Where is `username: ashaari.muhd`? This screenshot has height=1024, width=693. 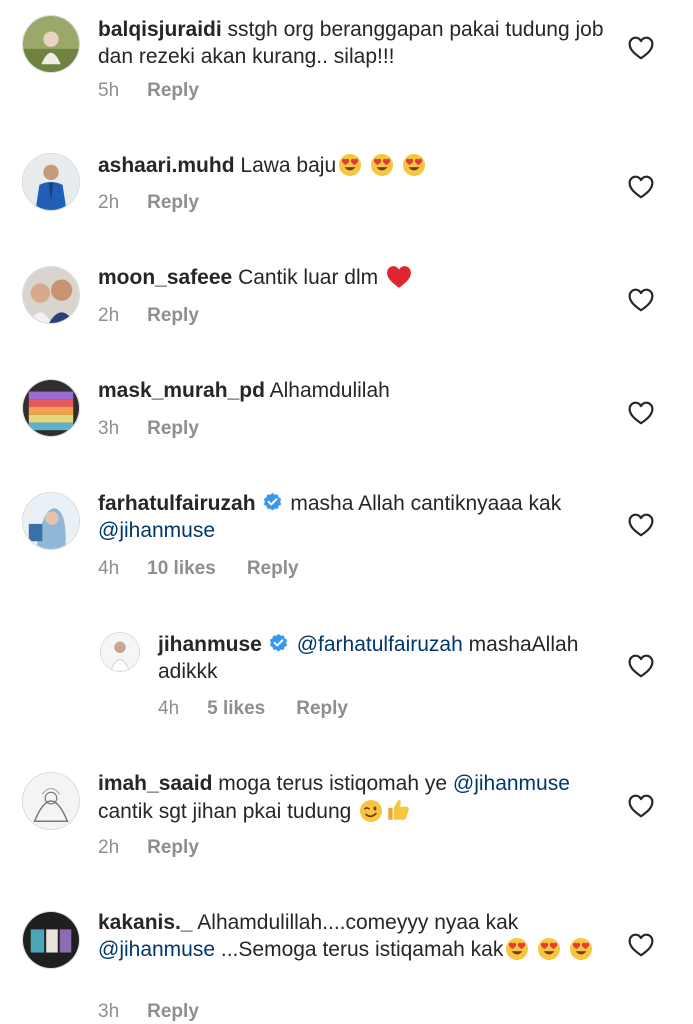
username: ashaari.muhd is located at coordinates (166, 165).